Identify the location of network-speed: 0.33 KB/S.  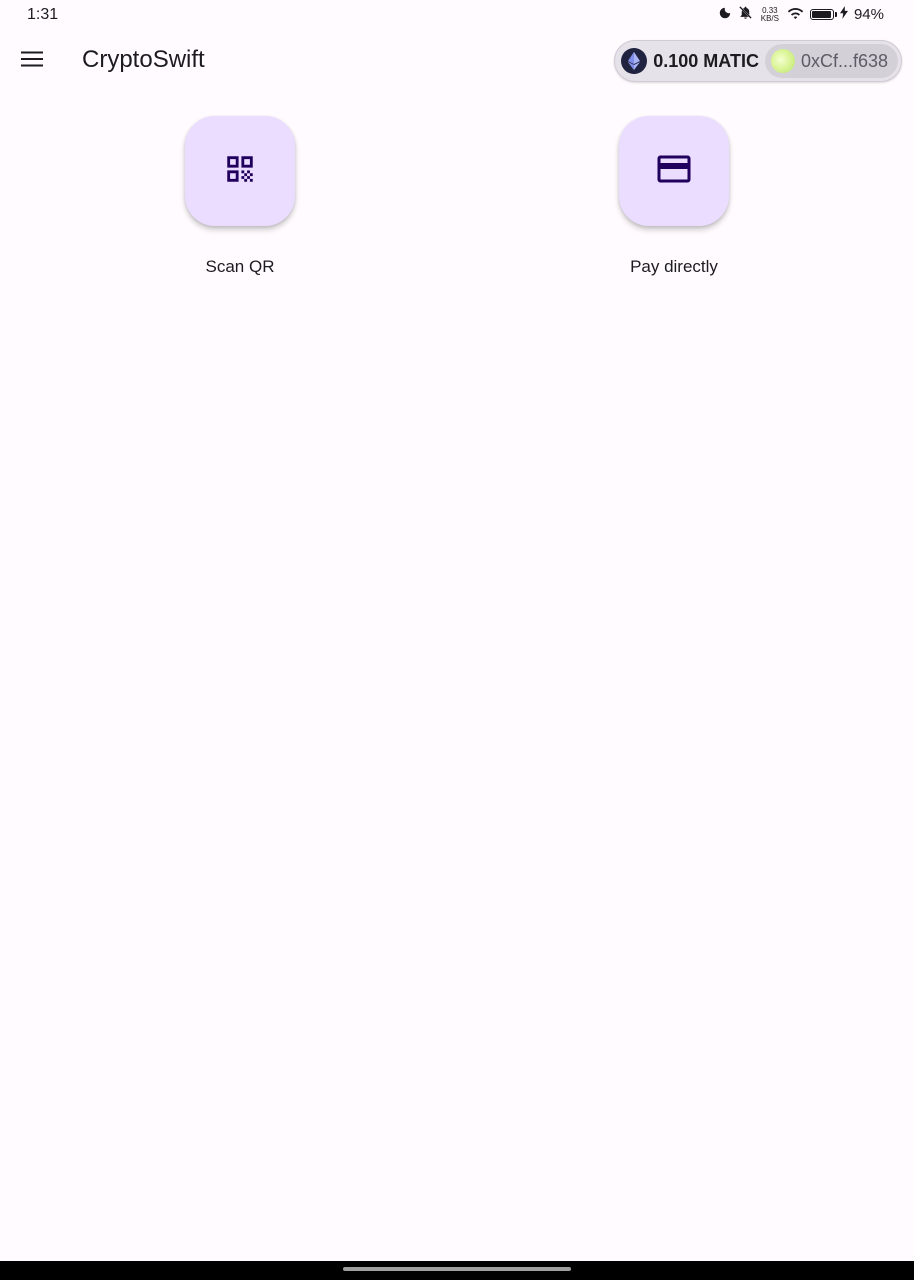
(769, 14).